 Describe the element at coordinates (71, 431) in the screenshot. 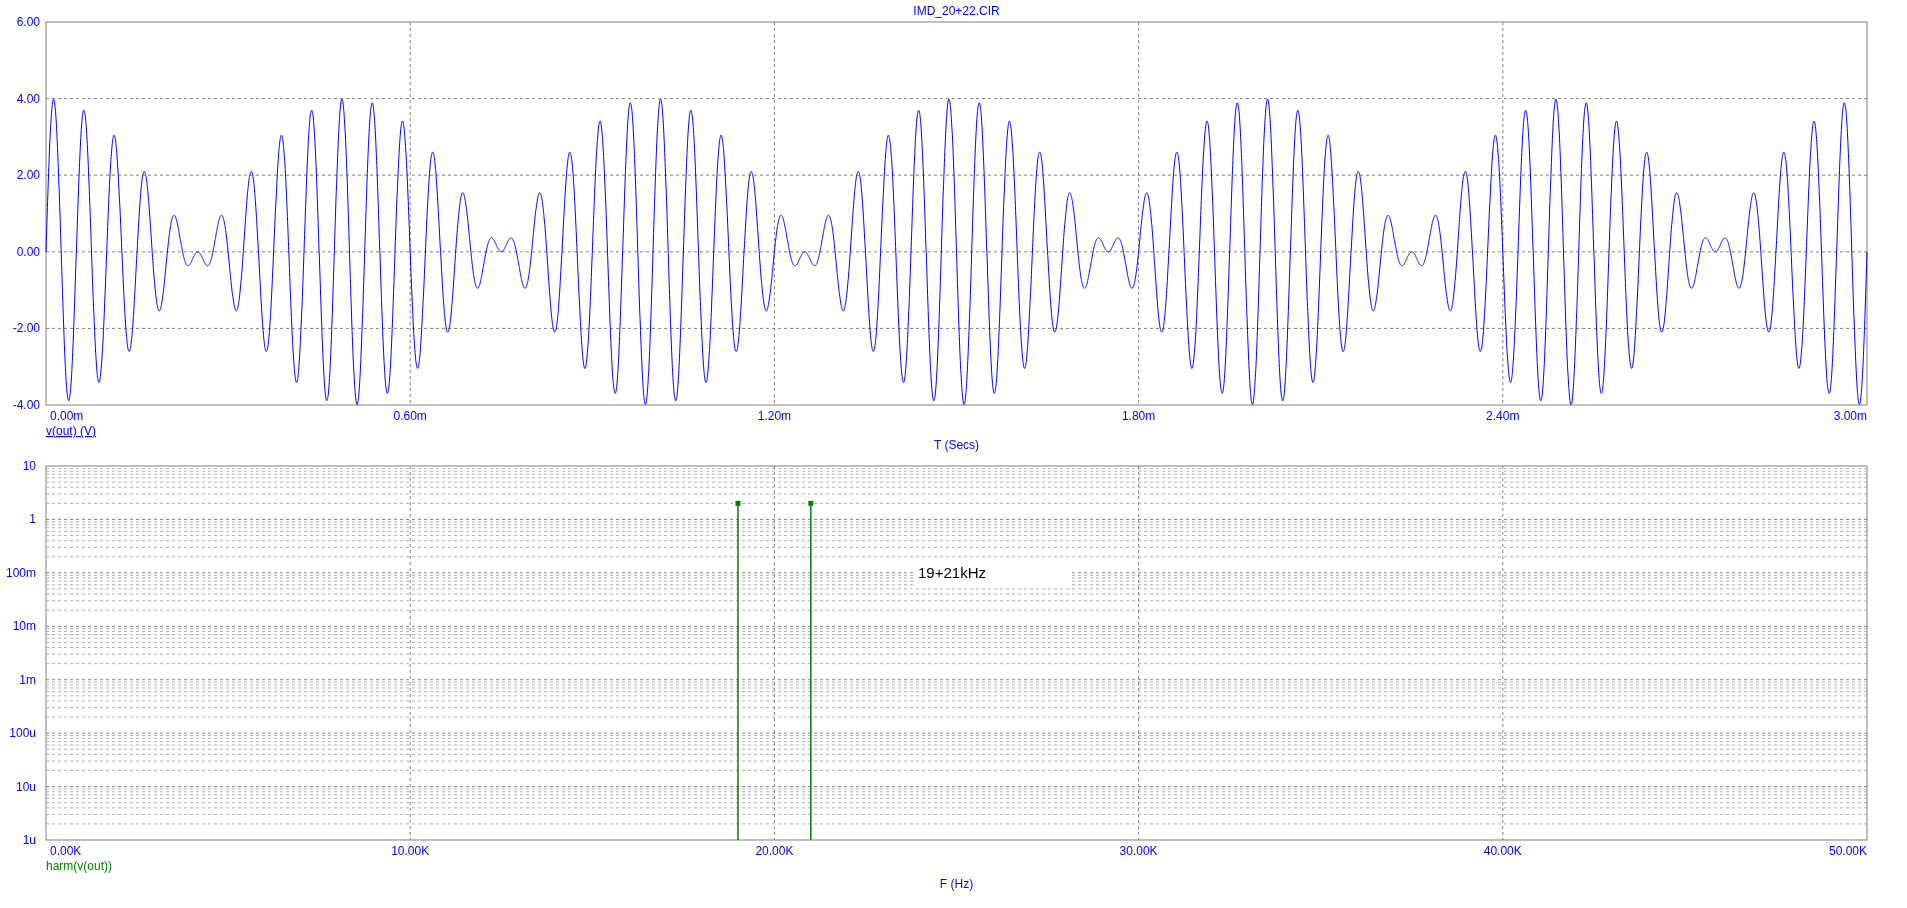

I see `trace-legend: v(out) (V)` at that location.